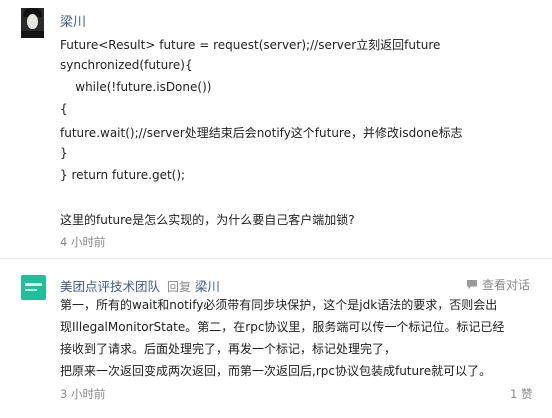 The height and width of the screenshot is (418, 552). Describe the element at coordinates (179, 287) in the screenshot. I see `reply-word: 回复` at that location.